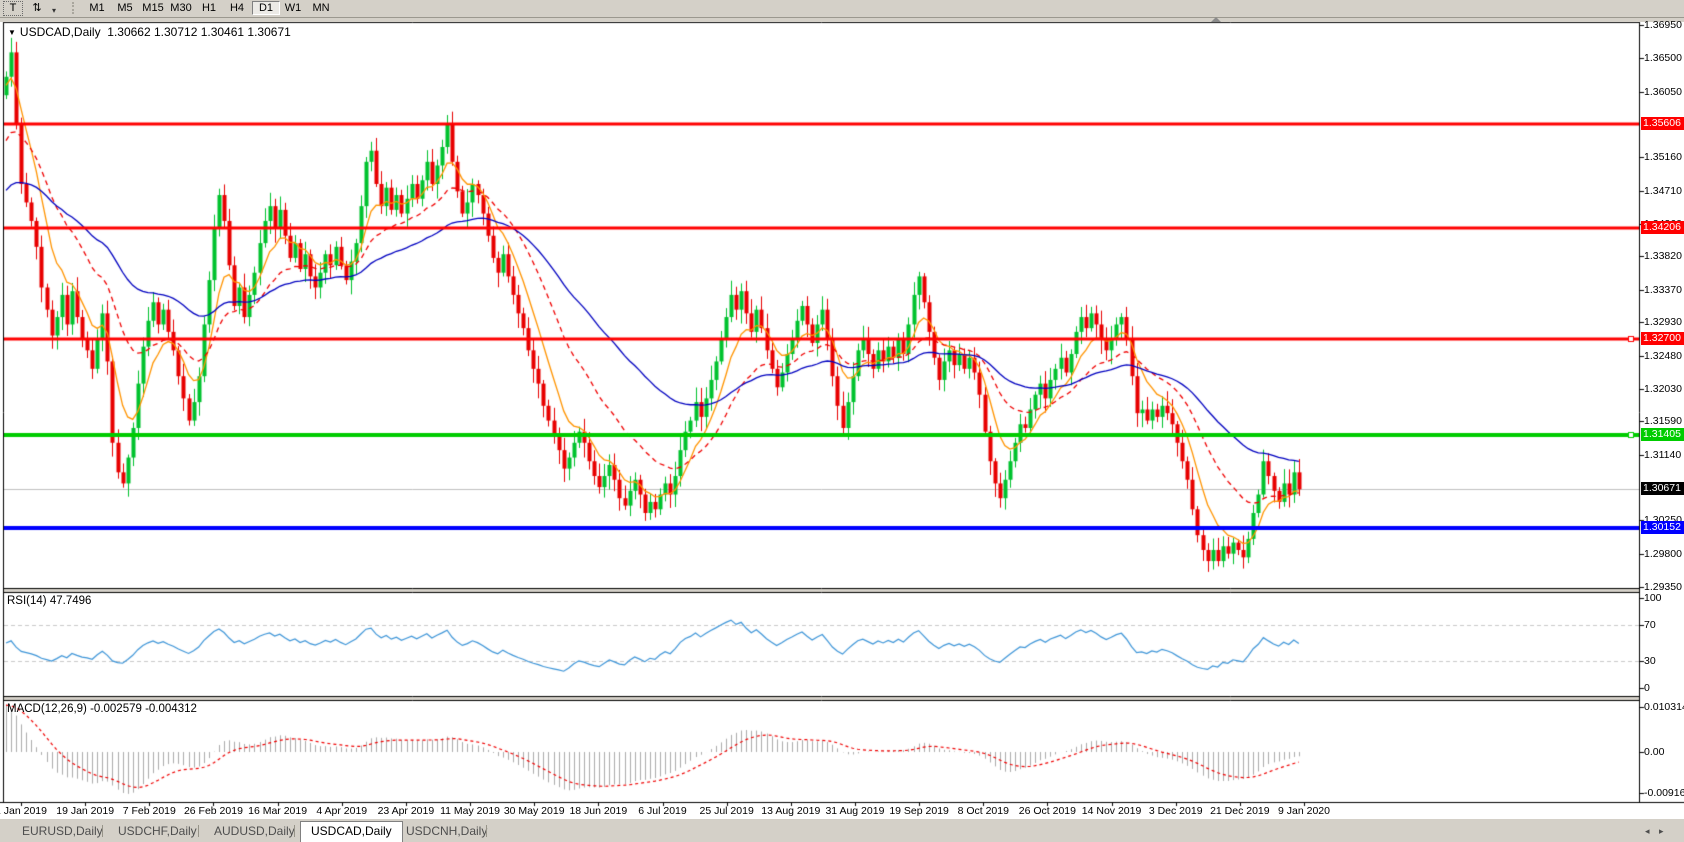 The width and height of the screenshot is (1684, 842). I want to click on tab-usdcad-daily: USDCAD,Daily, so click(351, 831).